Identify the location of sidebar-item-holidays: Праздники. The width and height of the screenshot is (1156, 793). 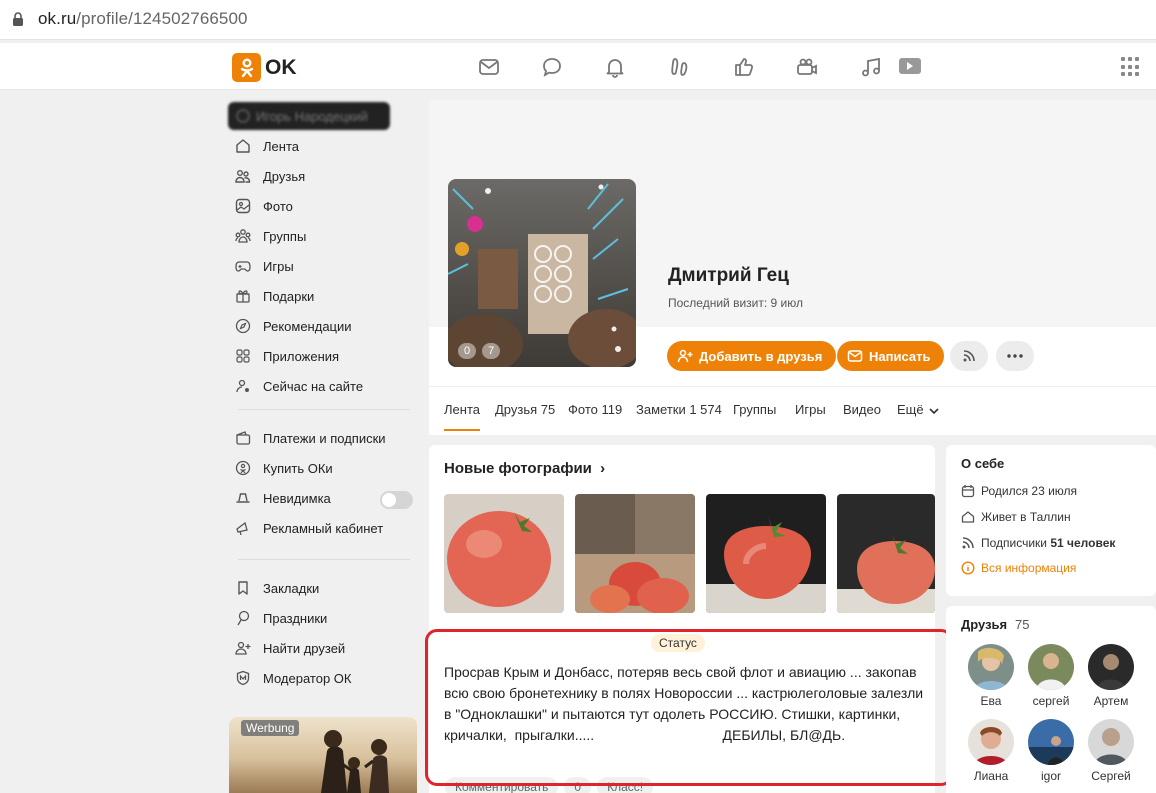
(280, 618).